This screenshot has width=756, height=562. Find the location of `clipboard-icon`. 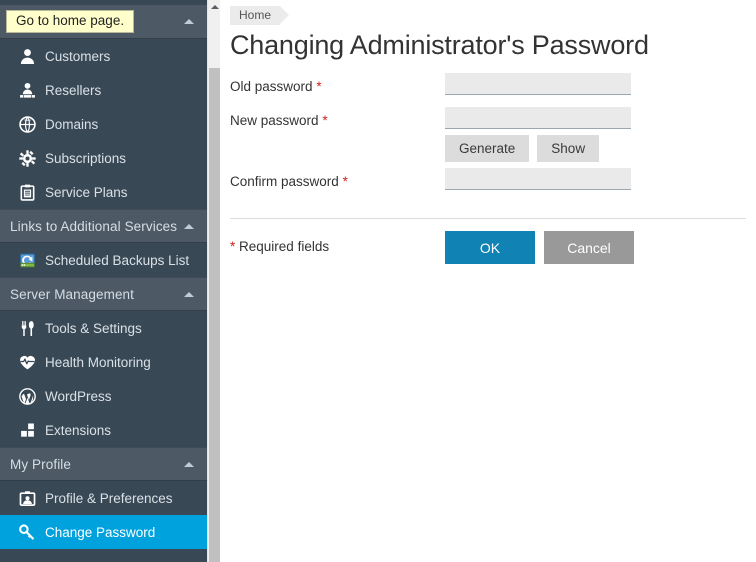

clipboard-icon is located at coordinates (27, 192).